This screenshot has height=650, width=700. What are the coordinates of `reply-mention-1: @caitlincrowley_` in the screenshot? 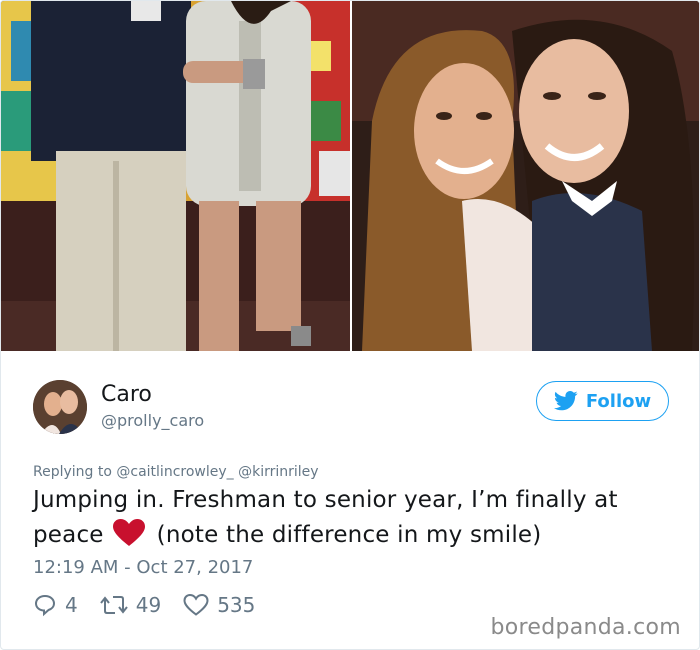 It's located at (174, 472).